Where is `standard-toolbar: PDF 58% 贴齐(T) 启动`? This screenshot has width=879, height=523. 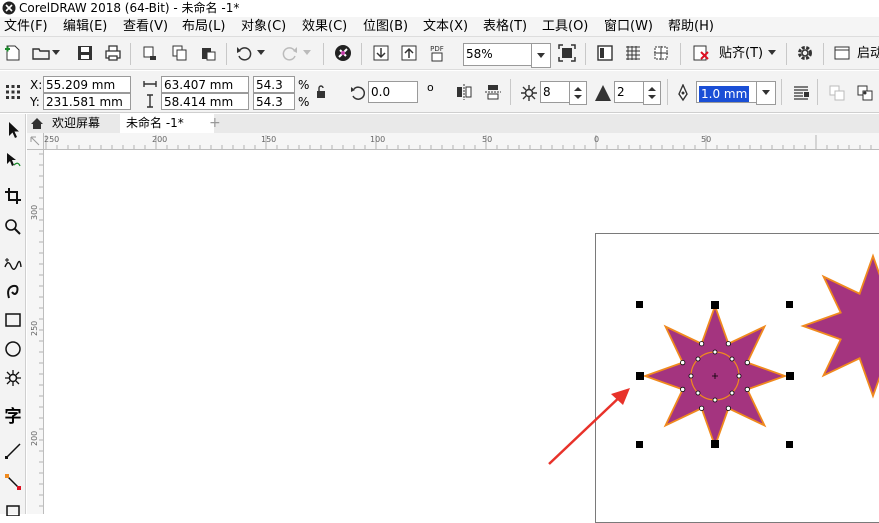 standard-toolbar: PDF 58% 贴齐(T) 启动 is located at coordinates (439, 53).